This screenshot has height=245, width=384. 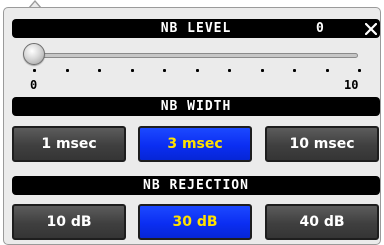 I want to click on width-1msec-button: 1 msec, so click(x=69, y=144).